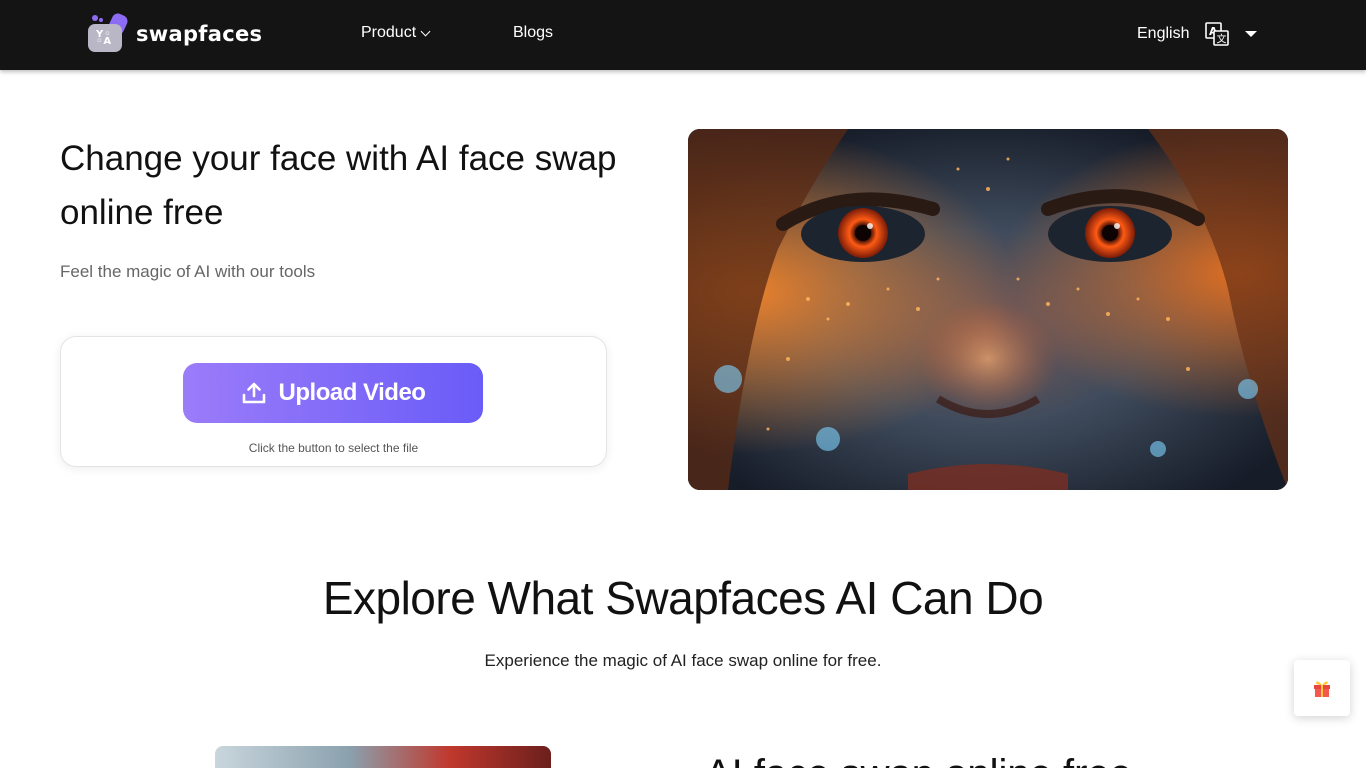 This screenshot has width=1366, height=768. Describe the element at coordinates (683, 35) in the screenshot. I see `top-navbar: Y◦◦A swapfaces Product Blogs English A 文` at that location.